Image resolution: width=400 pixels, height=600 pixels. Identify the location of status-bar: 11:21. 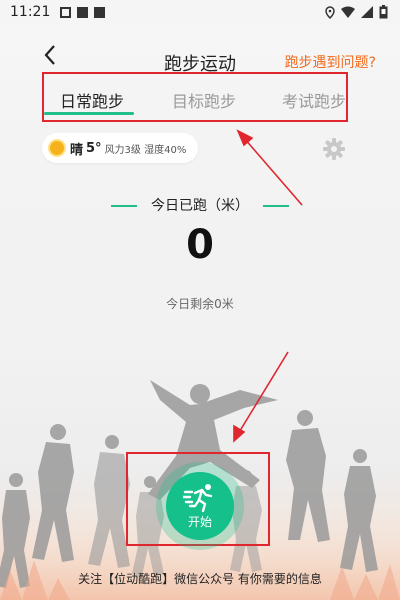
(200, 12).